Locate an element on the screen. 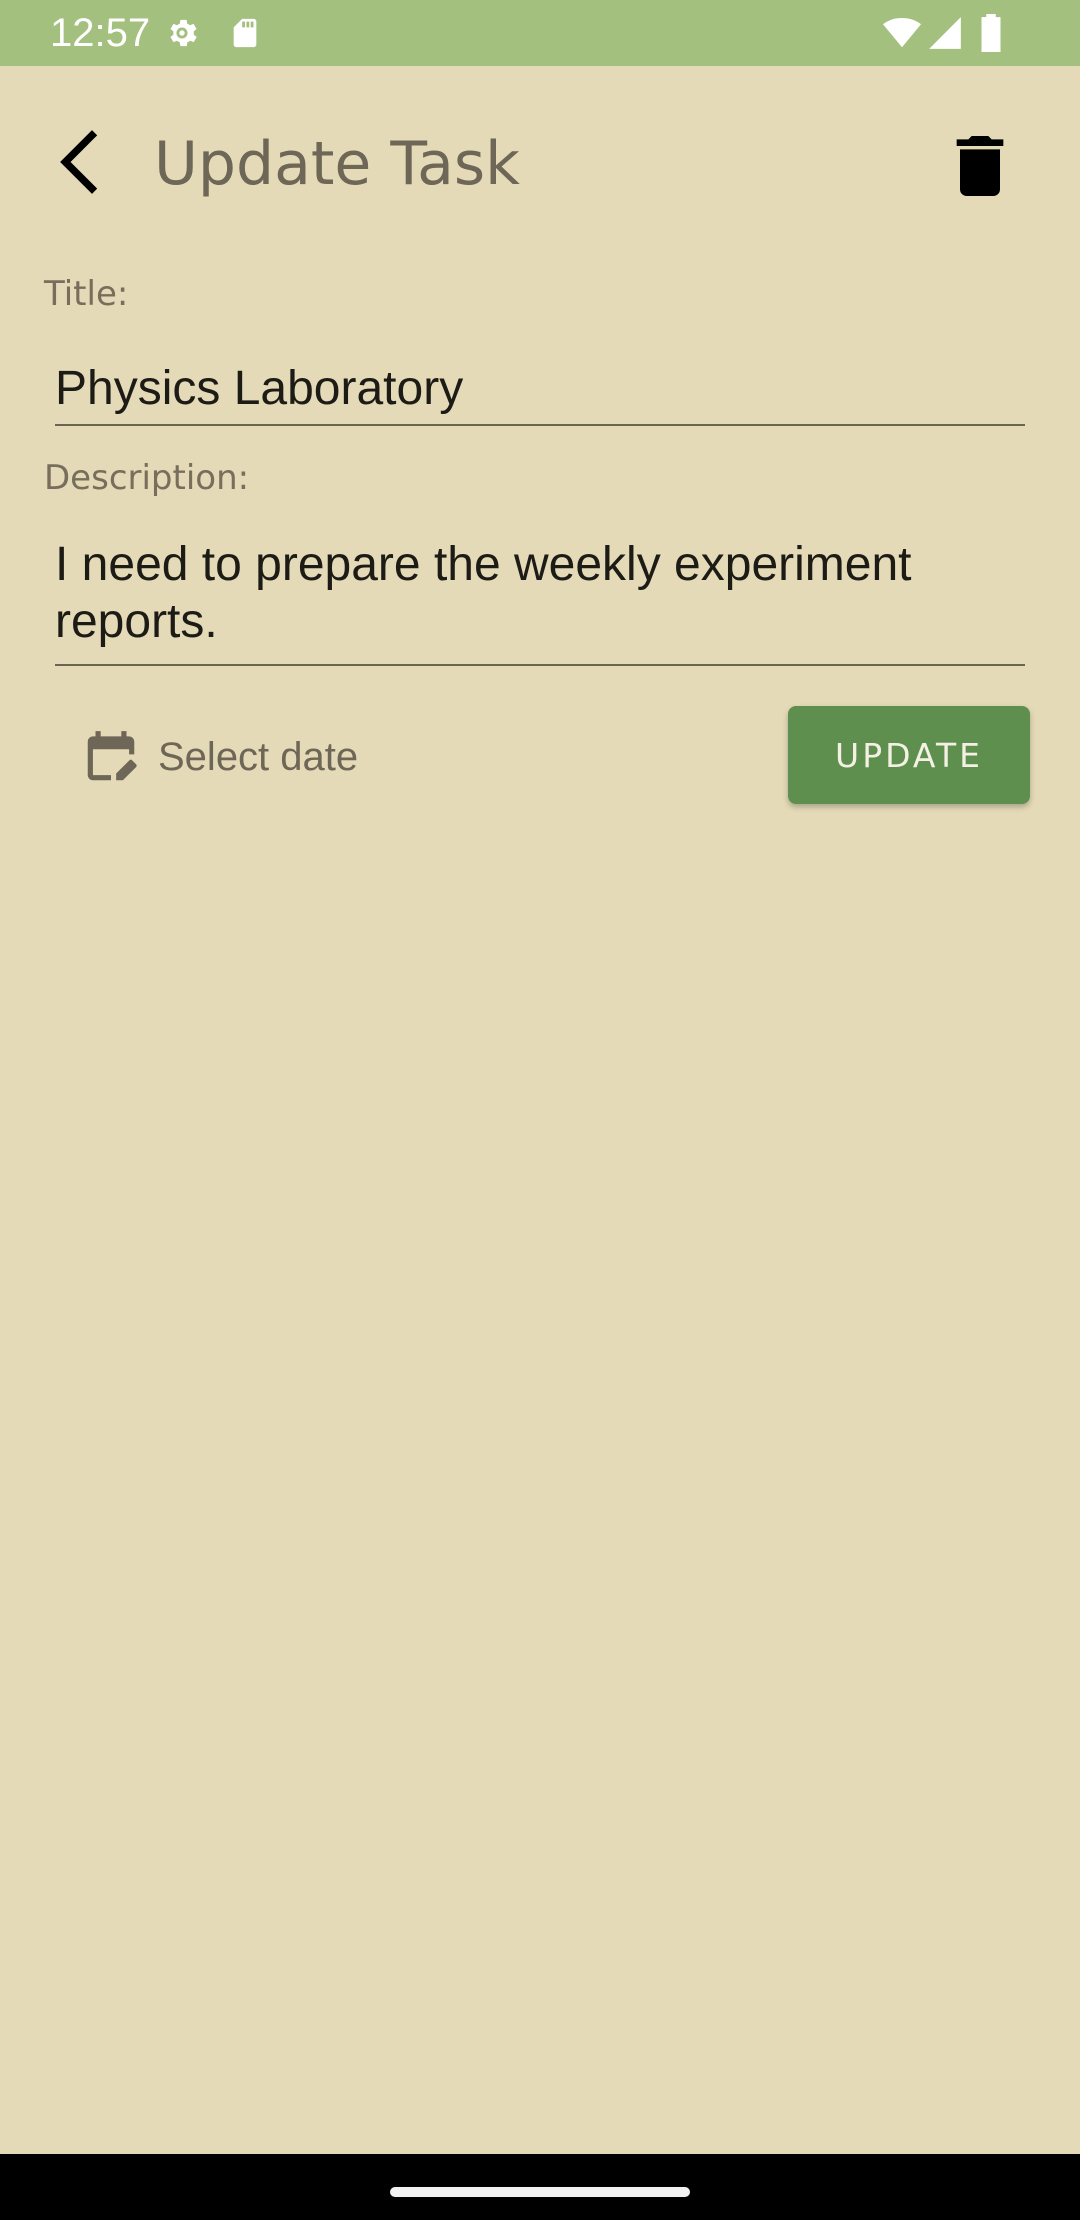 This screenshot has width=1080, height=2220. status-time: 12:57 is located at coordinates (100, 33).